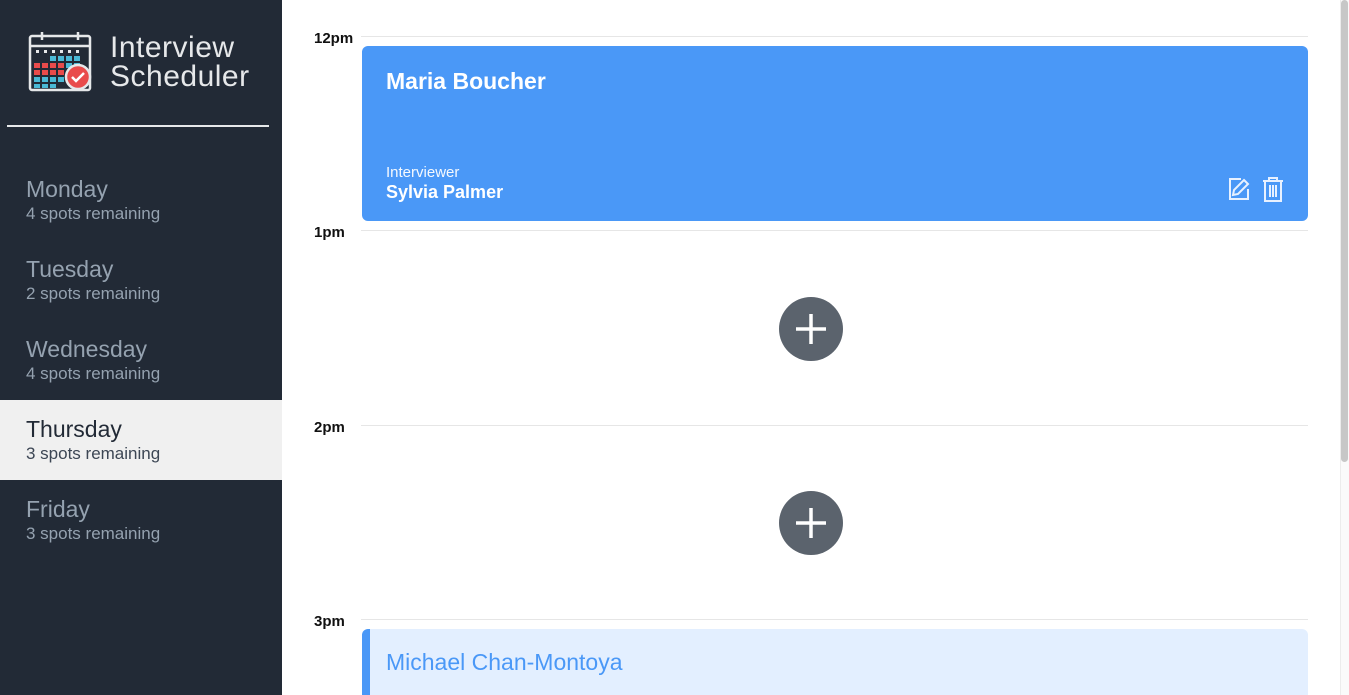 The height and width of the screenshot is (695, 1349). Describe the element at coordinates (329, 621) in the screenshot. I see `slot-time: 3pm` at that location.